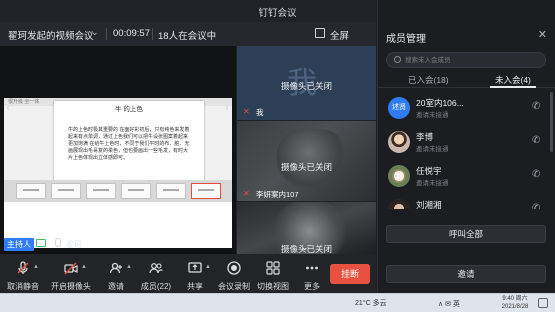 The height and width of the screenshot is (312, 555). I want to click on close-icon: ✕, so click(542, 34).